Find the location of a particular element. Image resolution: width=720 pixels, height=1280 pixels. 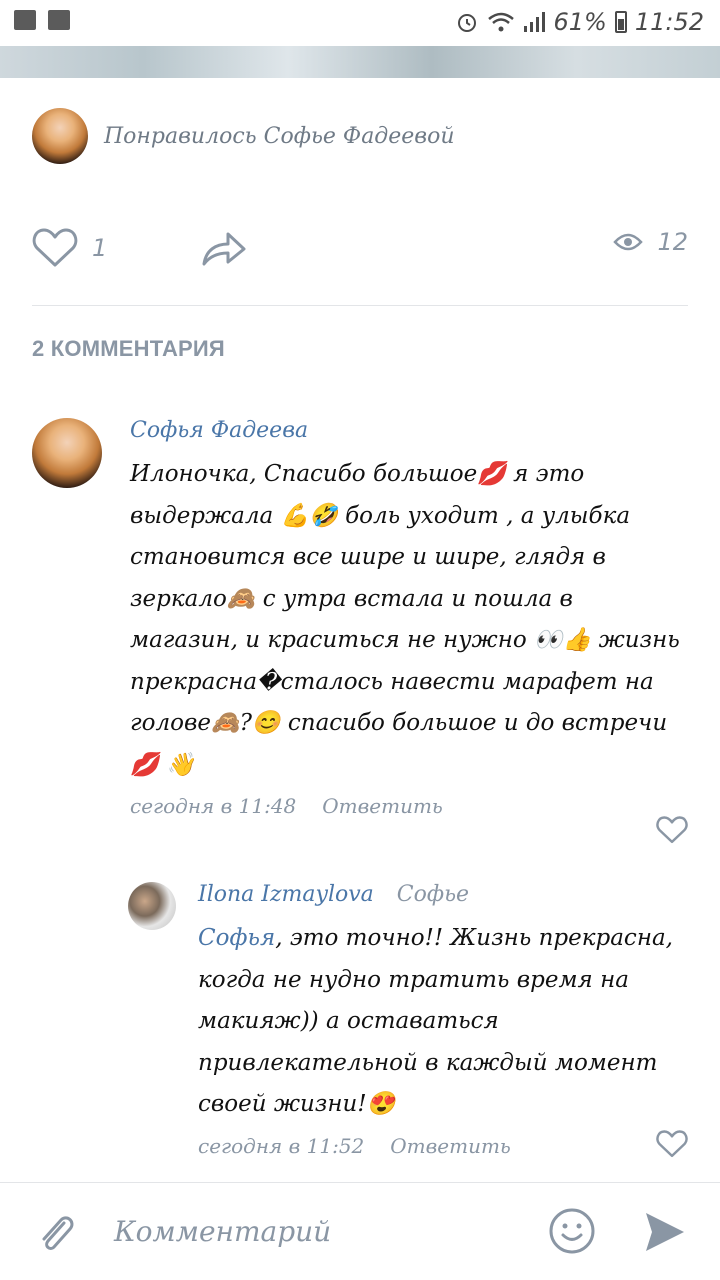

liked-by-row: Понравилось Софье Фадеевой is located at coordinates (243, 136).